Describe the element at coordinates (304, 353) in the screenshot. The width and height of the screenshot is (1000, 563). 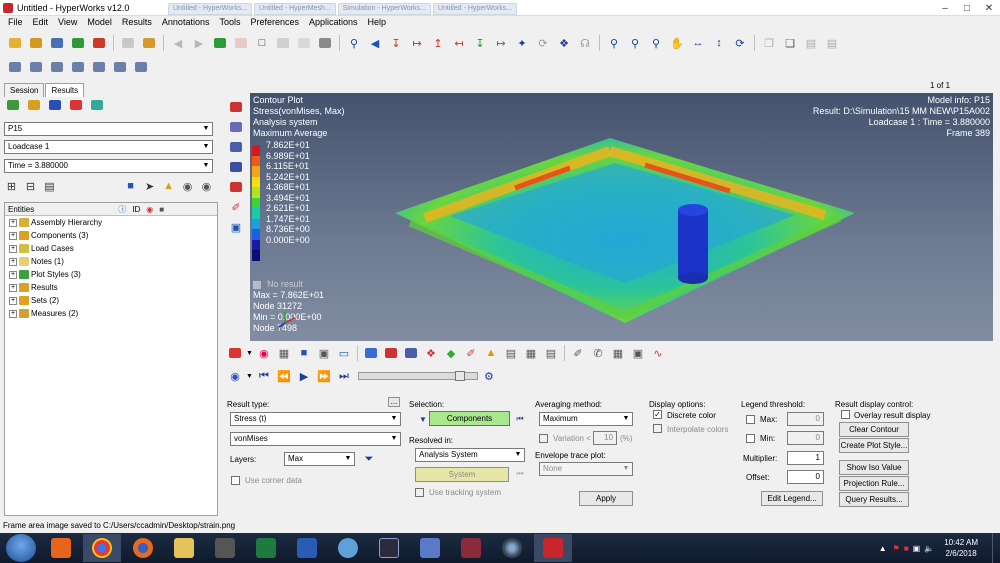
I see `shaded-icon: ■` at that location.